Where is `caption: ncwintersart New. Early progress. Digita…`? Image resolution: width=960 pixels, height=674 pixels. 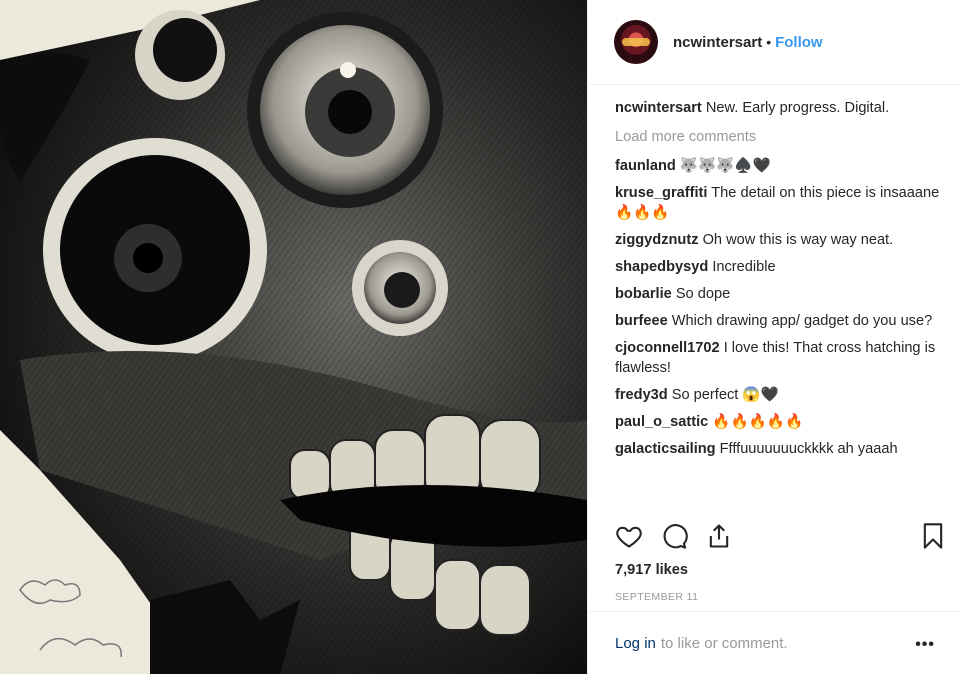
caption: ncwintersart New. Early progress. Digita… is located at coordinates (780, 108).